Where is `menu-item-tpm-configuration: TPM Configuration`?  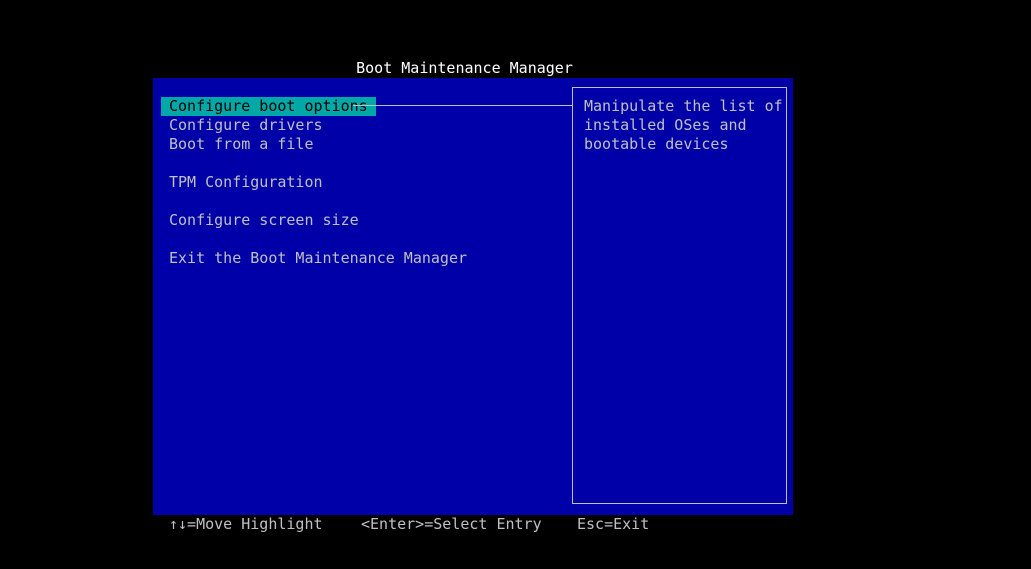 menu-item-tpm-configuration: TPM Configuration is located at coordinates (246, 182).